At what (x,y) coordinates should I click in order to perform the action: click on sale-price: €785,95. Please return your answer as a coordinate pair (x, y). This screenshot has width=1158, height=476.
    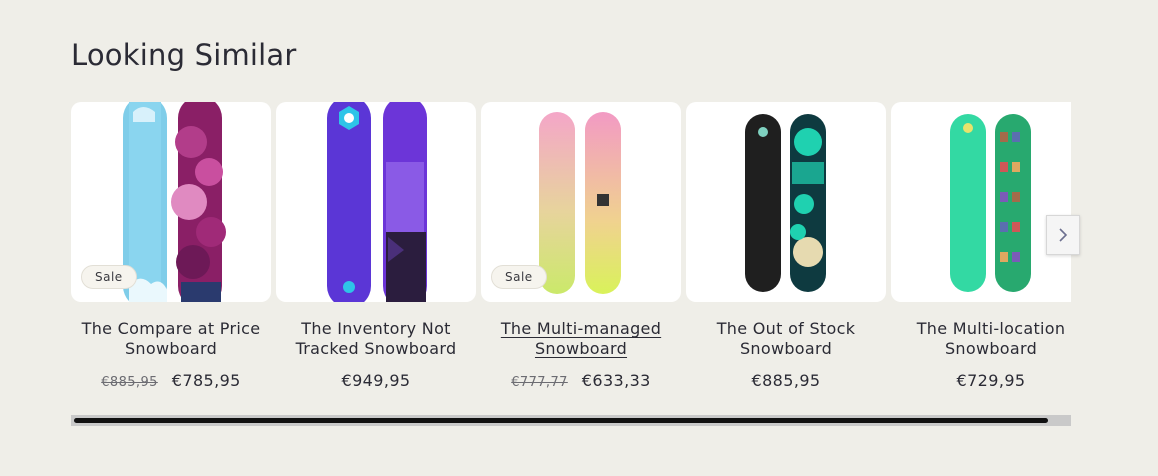
    Looking at the image, I should click on (206, 380).